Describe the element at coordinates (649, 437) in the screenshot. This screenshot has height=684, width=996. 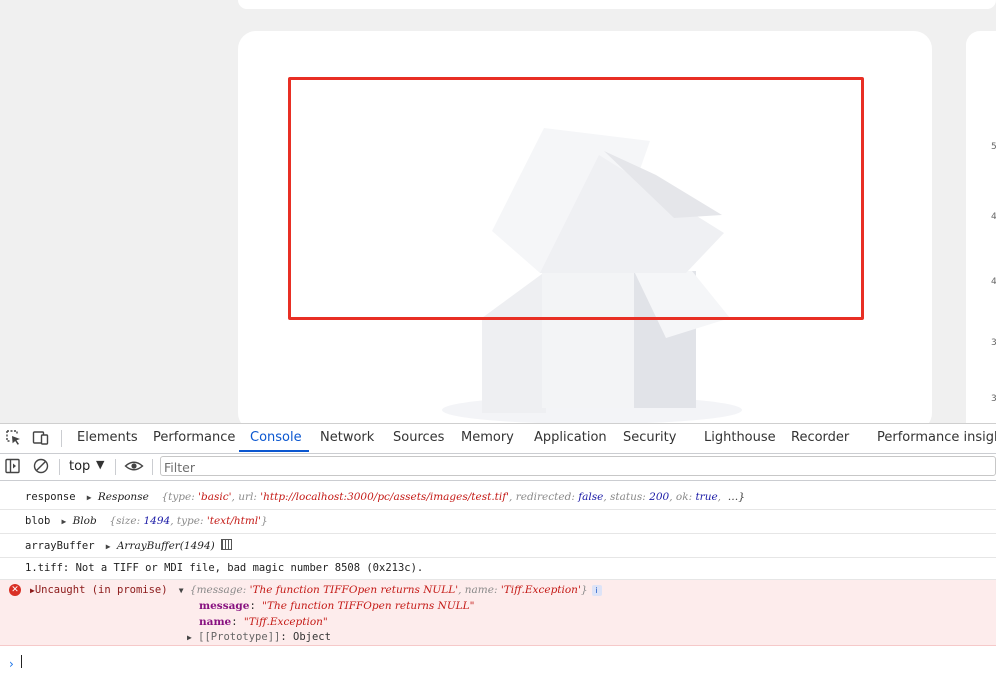
I see `tab-security: Security` at that location.